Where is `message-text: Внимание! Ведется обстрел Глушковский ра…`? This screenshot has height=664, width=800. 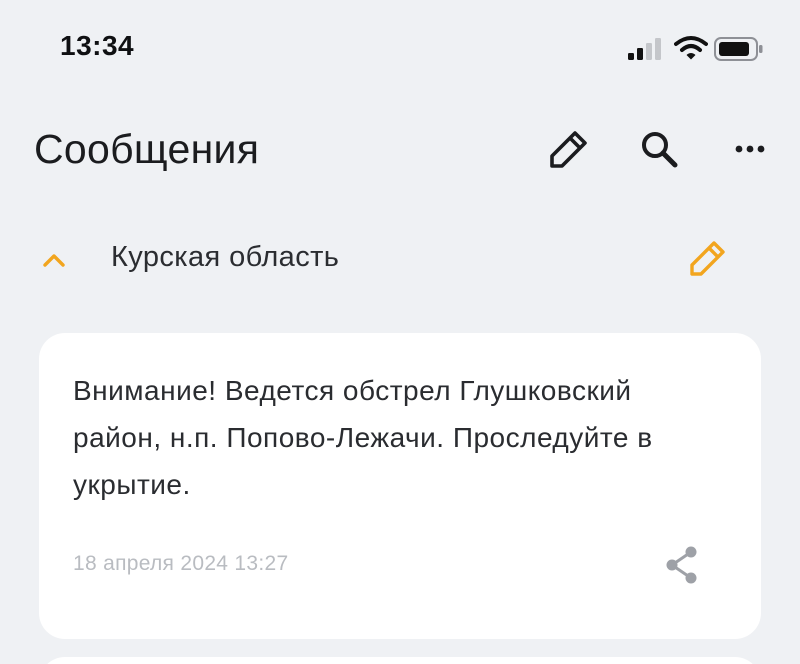 message-text: Внимание! Ведется обстрел Глушковский ра… is located at coordinates (363, 437).